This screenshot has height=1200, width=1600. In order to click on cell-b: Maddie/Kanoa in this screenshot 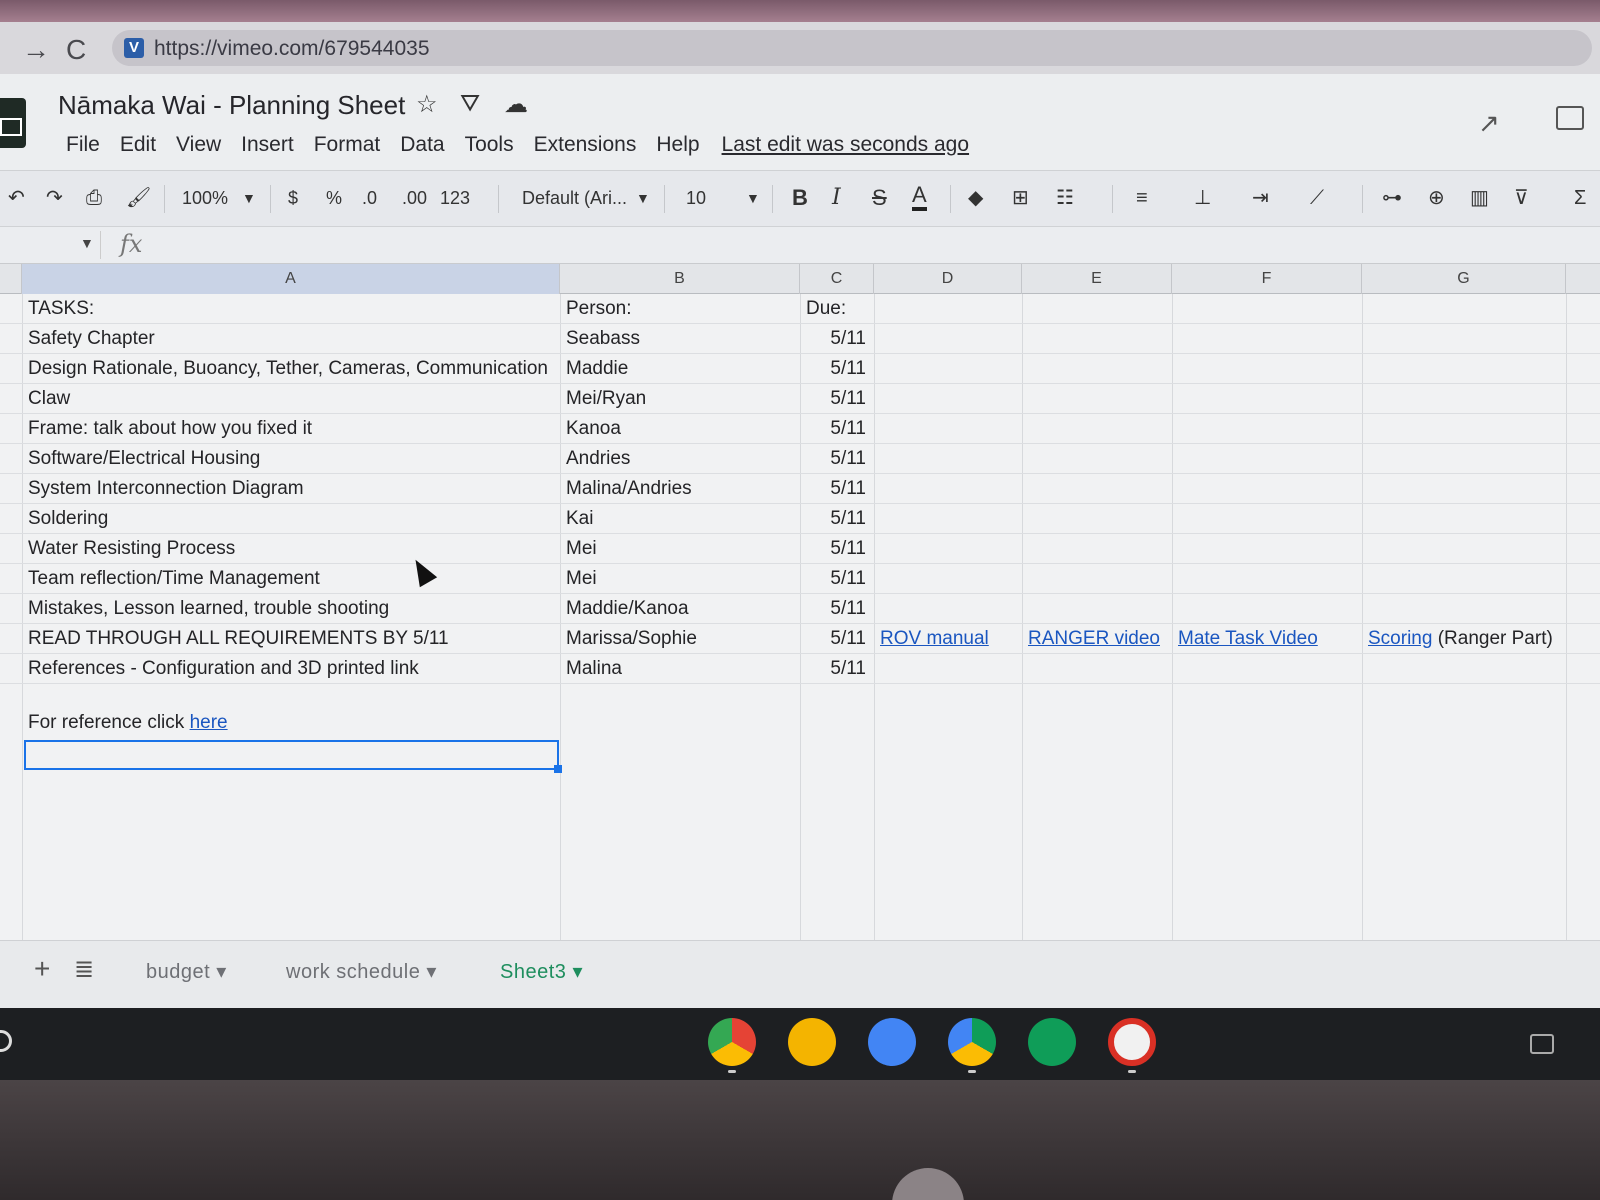, I will do `click(680, 609)`.